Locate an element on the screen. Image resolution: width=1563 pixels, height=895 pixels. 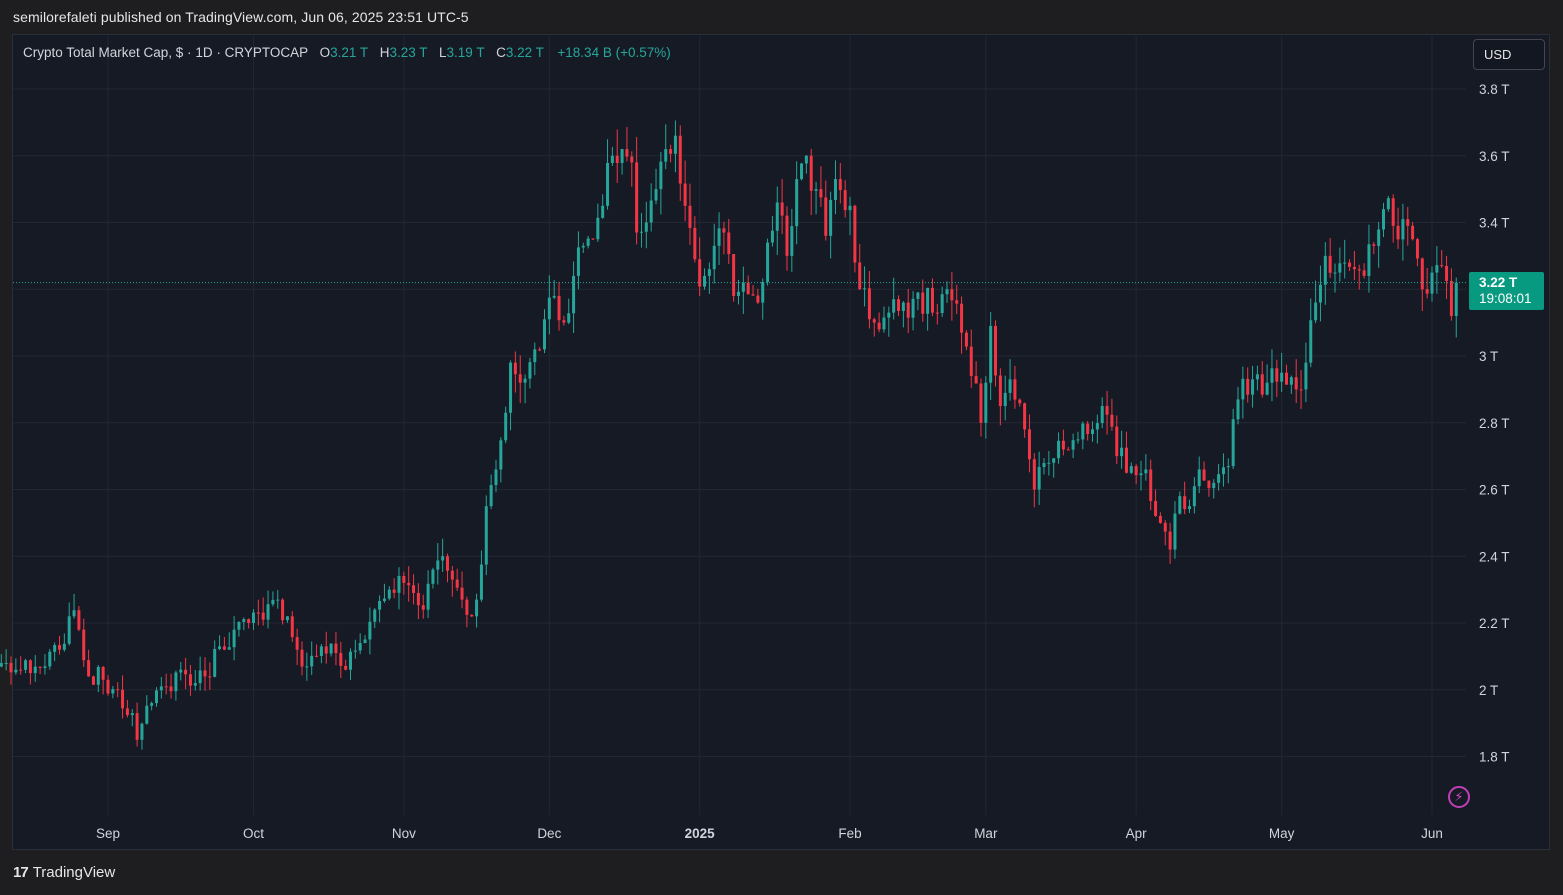
bar-countdown: 19:08:01 is located at coordinates (1505, 298).